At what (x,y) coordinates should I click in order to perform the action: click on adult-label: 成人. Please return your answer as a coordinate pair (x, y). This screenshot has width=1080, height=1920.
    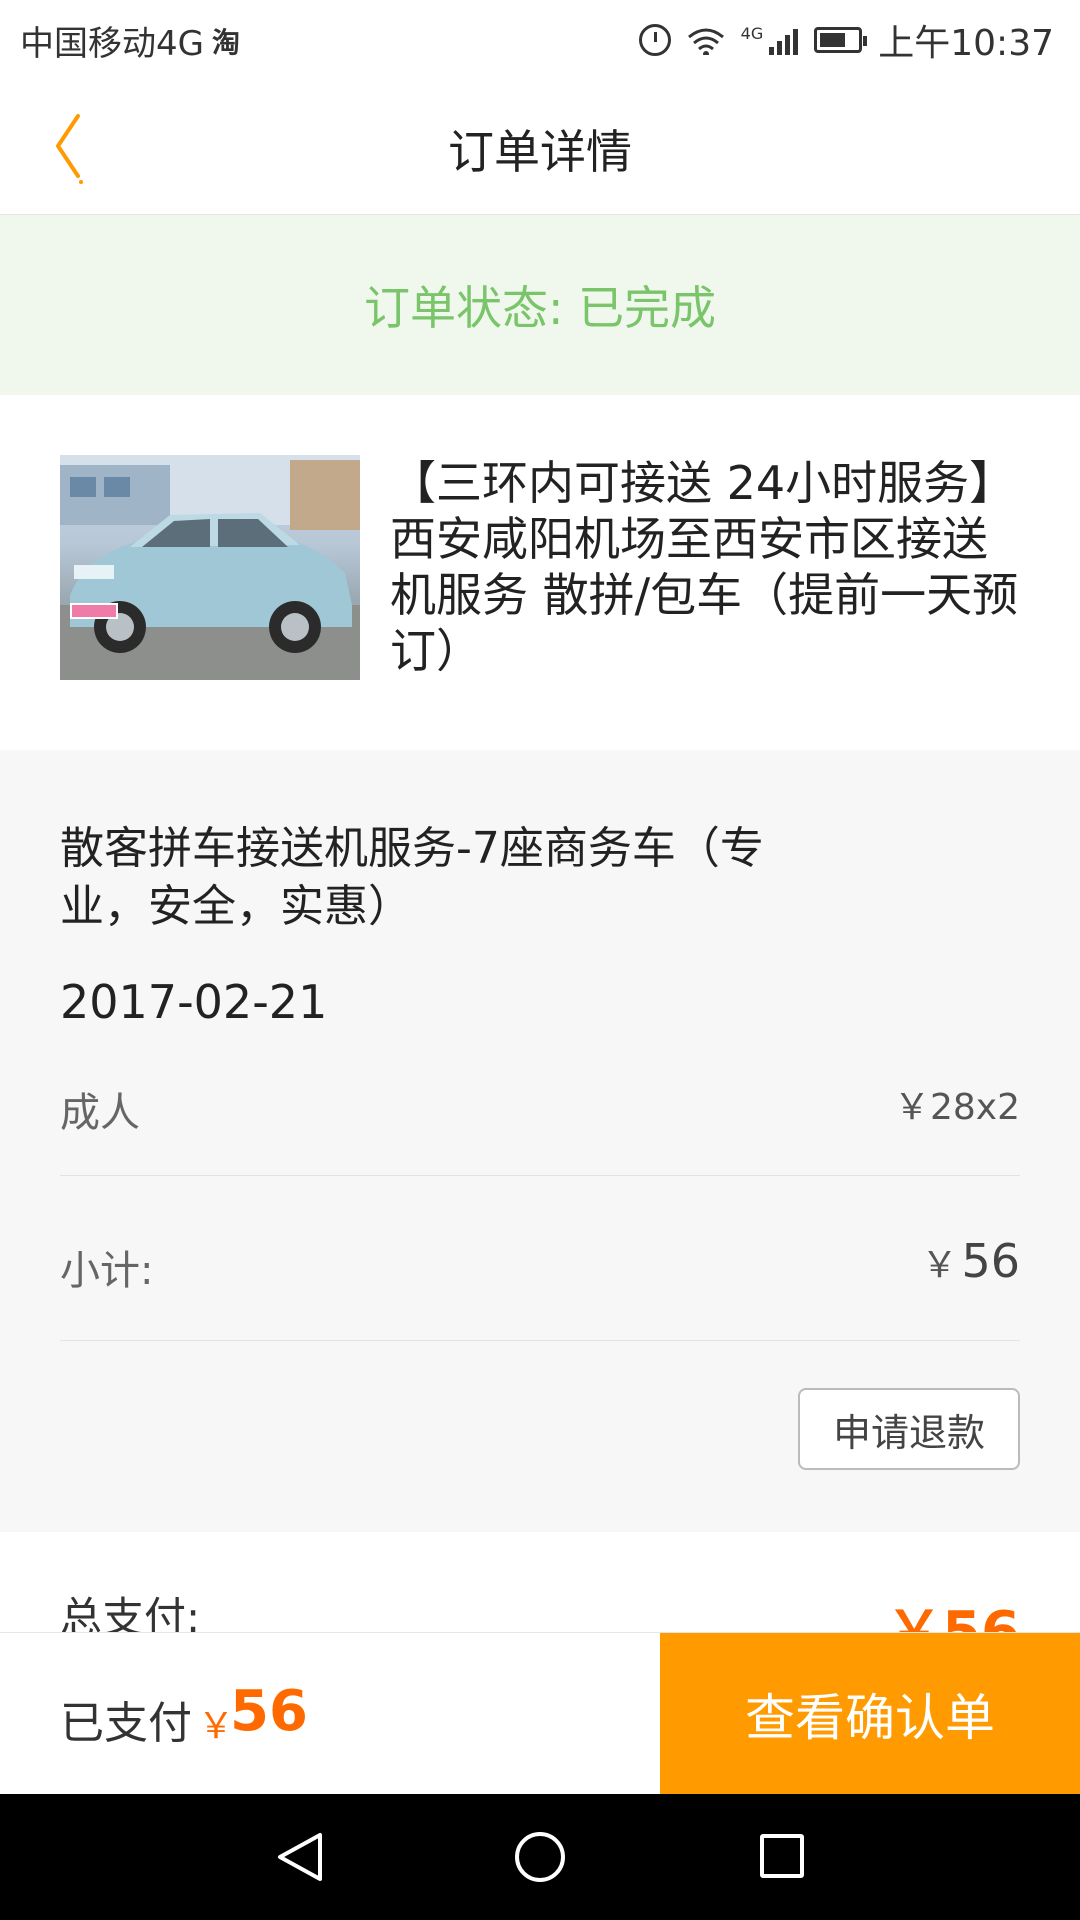
    Looking at the image, I should click on (100, 1113).